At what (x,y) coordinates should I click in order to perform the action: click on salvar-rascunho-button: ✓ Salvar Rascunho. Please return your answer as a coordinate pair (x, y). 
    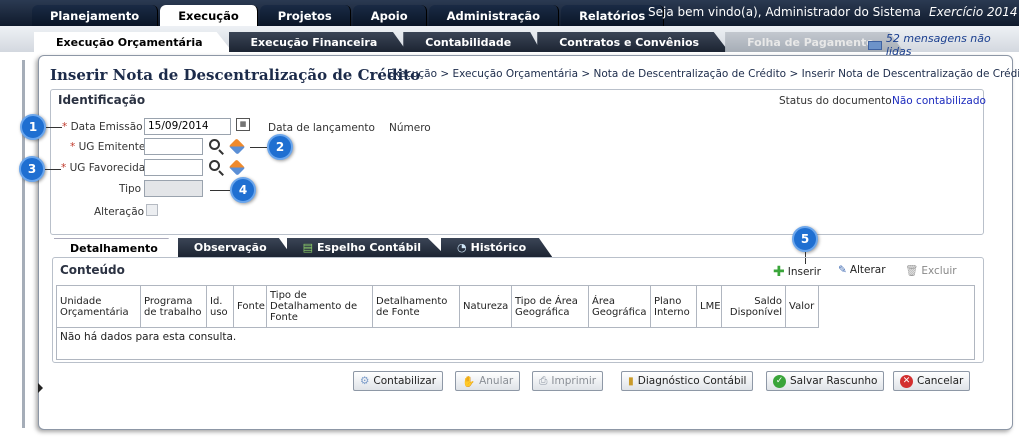
    Looking at the image, I should click on (825, 381).